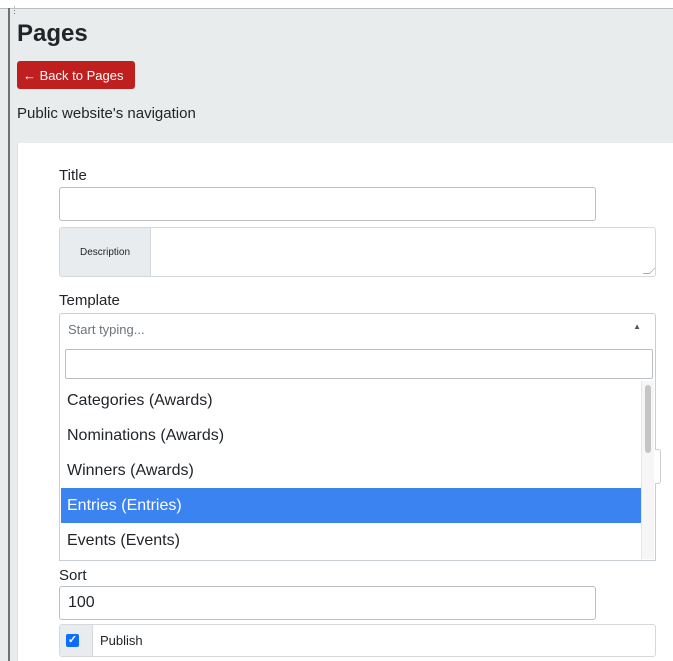 Image resolution: width=673 pixels, height=661 pixels. I want to click on dropdown-search-input, so click(359, 364).